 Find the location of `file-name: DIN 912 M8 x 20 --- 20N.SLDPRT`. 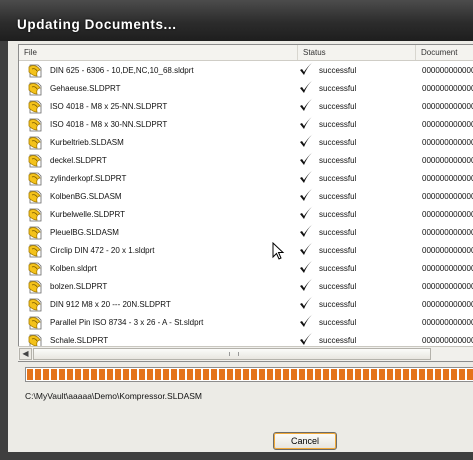

file-name: DIN 912 M8 x 20 --- 20N.SLDPRT is located at coordinates (110, 304).